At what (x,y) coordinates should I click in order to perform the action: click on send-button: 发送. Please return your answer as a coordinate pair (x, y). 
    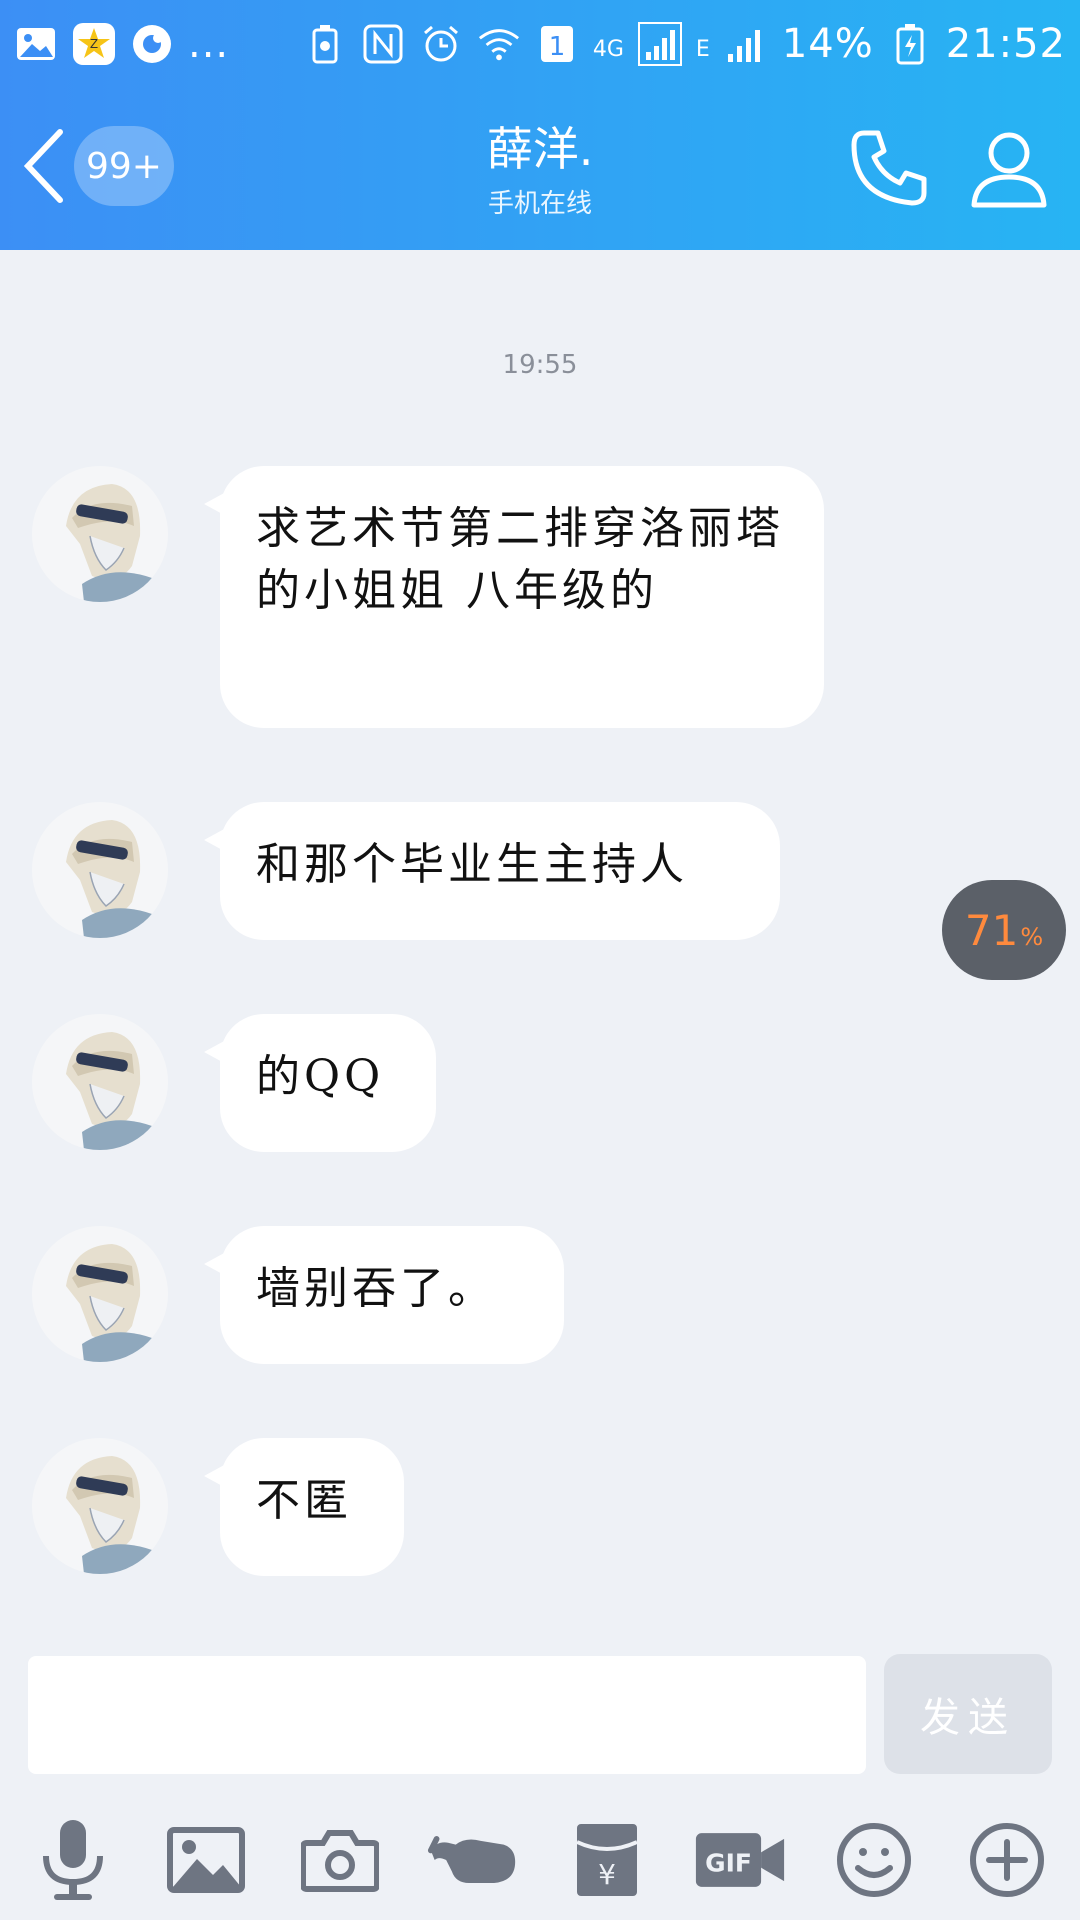
    Looking at the image, I should click on (968, 1714).